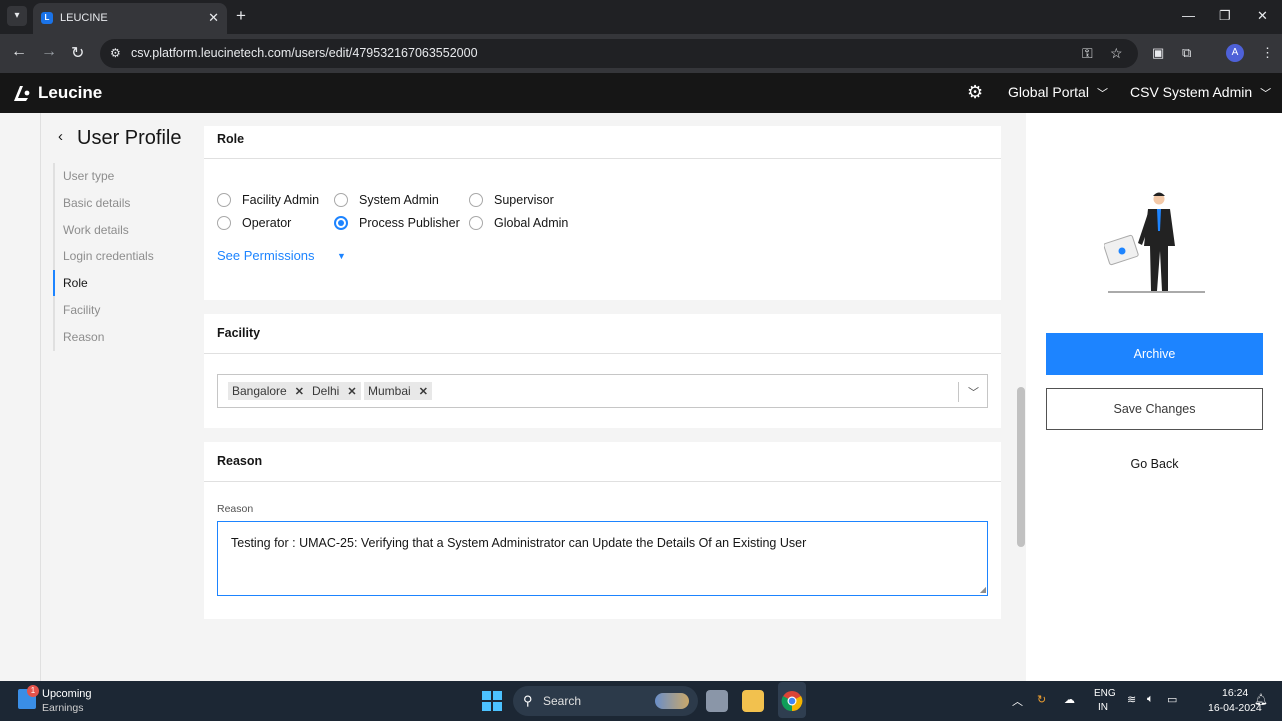  Describe the element at coordinates (1267, 53) in the screenshot. I see `browser-menu-icon: ⋮` at that location.